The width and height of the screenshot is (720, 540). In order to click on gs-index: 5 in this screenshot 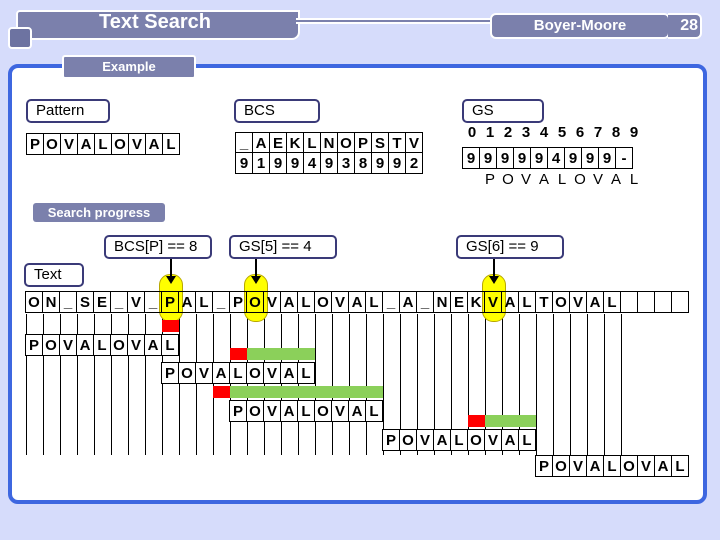, I will do `click(562, 132)`.